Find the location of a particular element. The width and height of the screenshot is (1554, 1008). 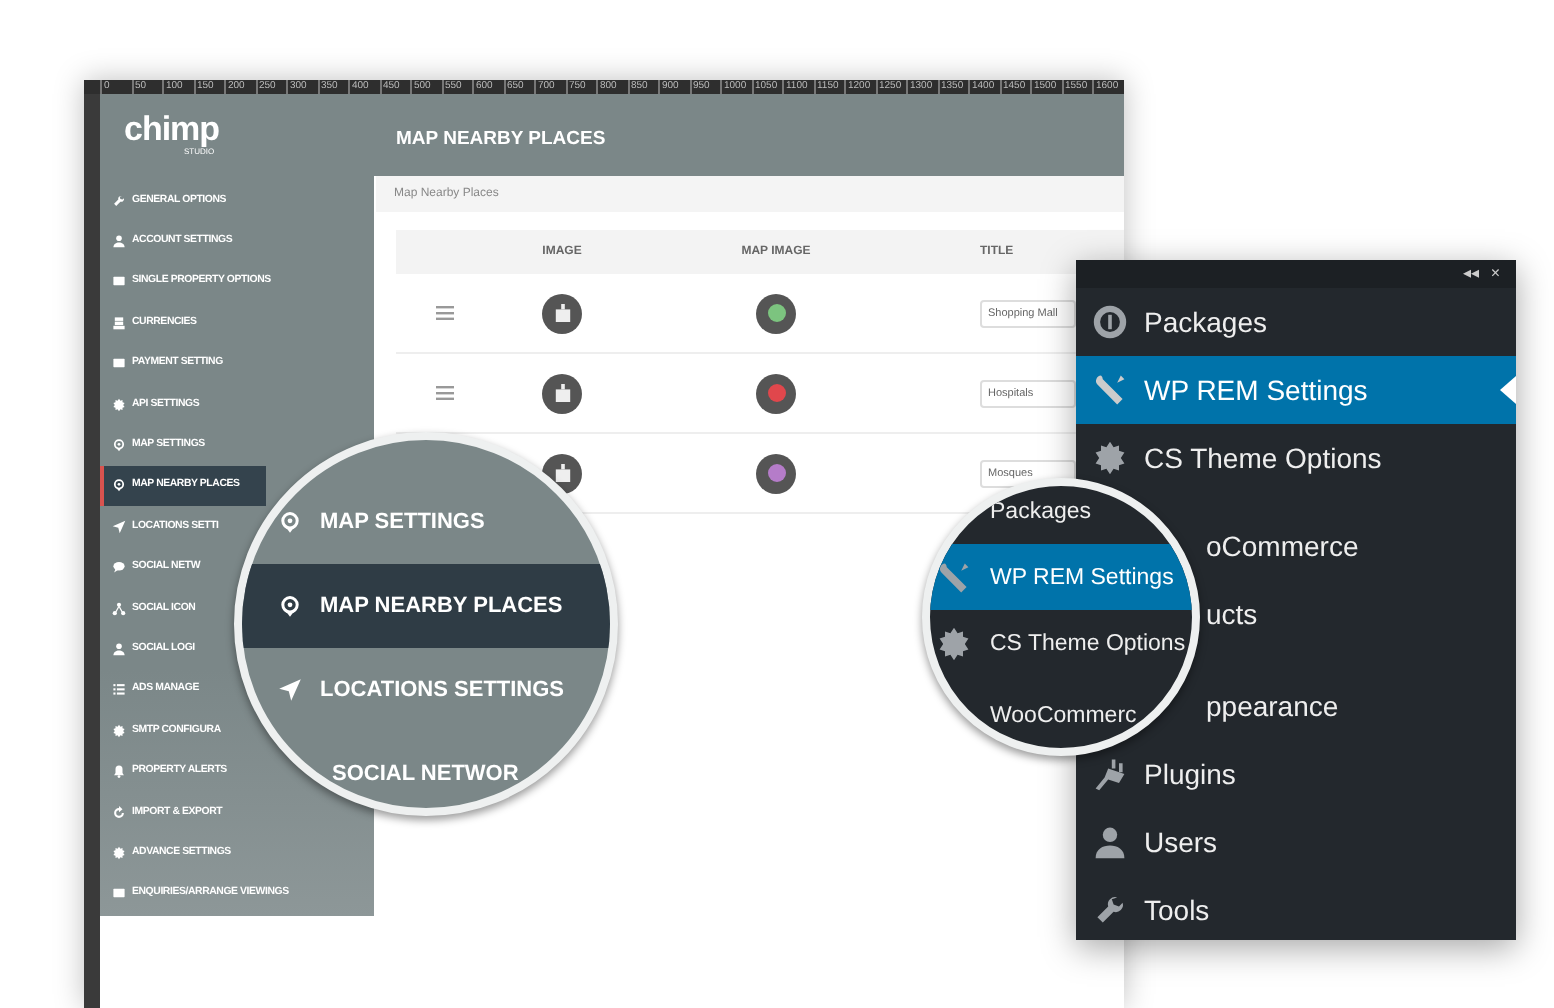

menu-item: ucts is located at coordinates (1236, 614).